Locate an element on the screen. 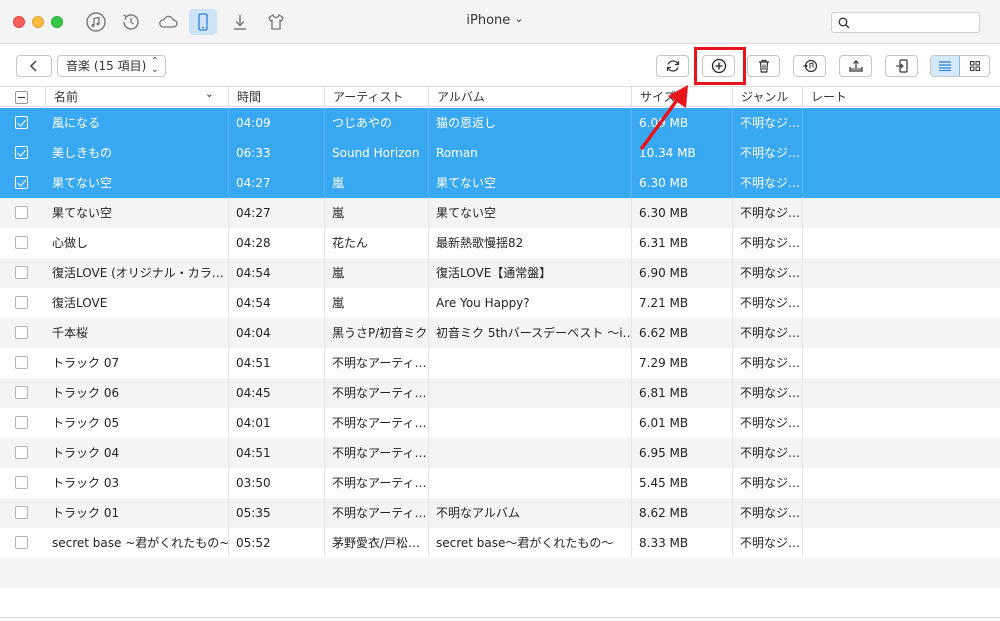  iphone-device-icon is located at coordinates (203, 22).